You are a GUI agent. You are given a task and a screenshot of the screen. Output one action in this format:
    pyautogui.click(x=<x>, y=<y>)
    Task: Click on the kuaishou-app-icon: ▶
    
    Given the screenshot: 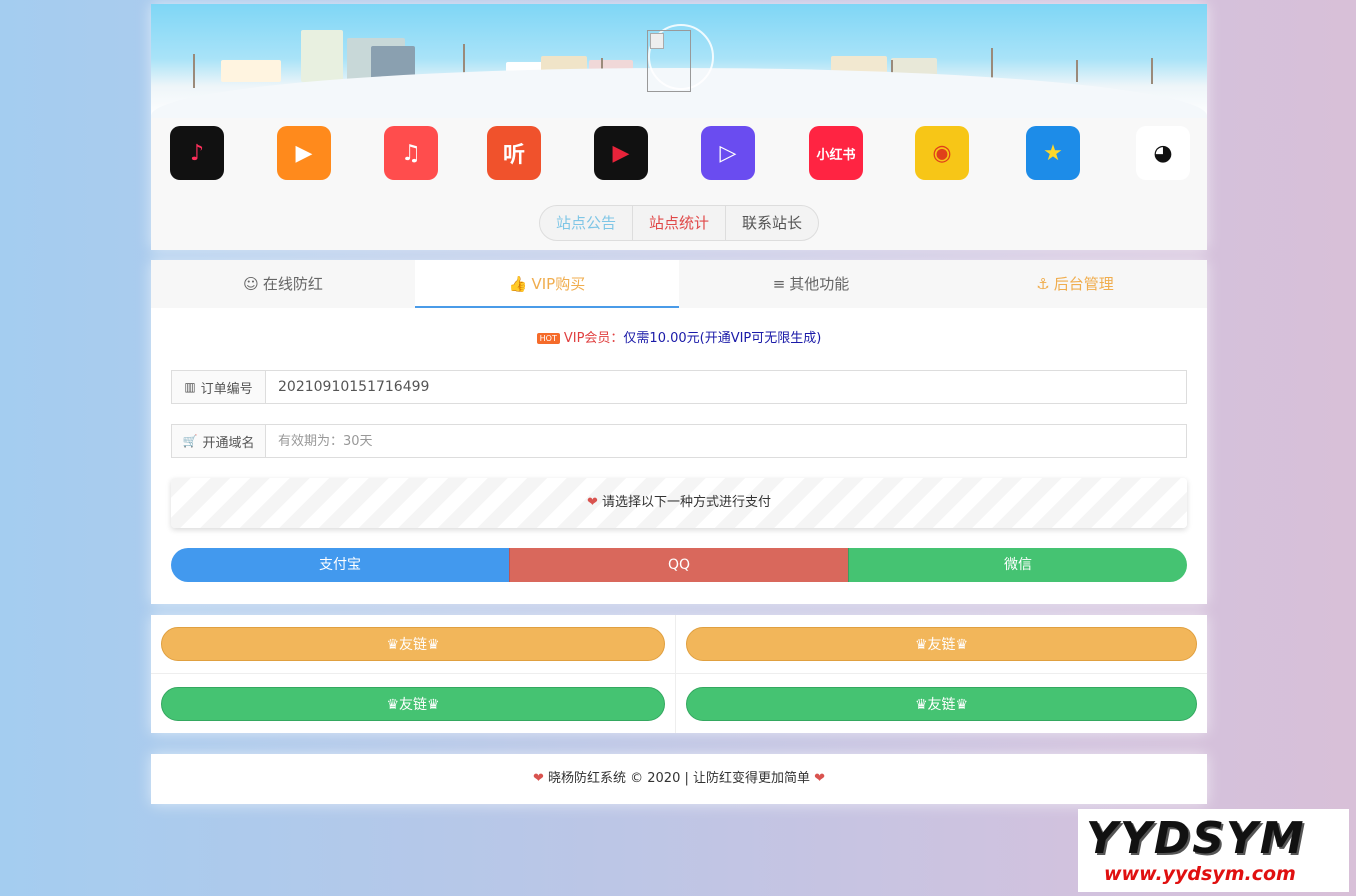 What is the action you would take?
    pyautogui.click(x=304, y=153)
    